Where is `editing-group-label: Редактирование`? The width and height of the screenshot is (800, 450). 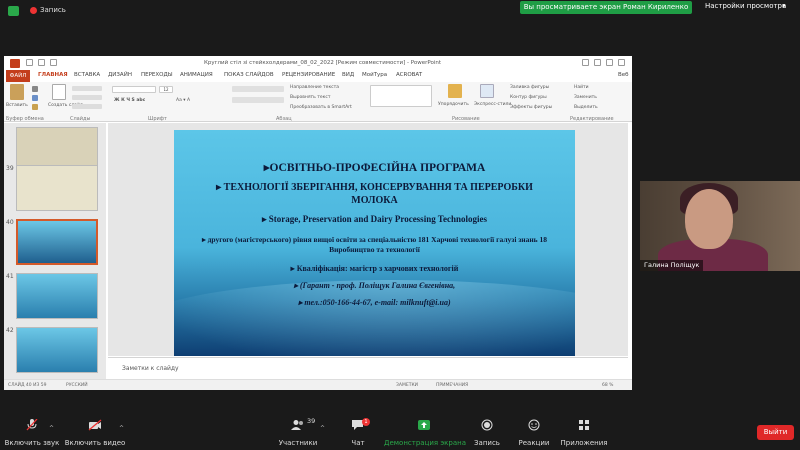 editing-group-label: Редактирование is located at coordinates (592, 119).